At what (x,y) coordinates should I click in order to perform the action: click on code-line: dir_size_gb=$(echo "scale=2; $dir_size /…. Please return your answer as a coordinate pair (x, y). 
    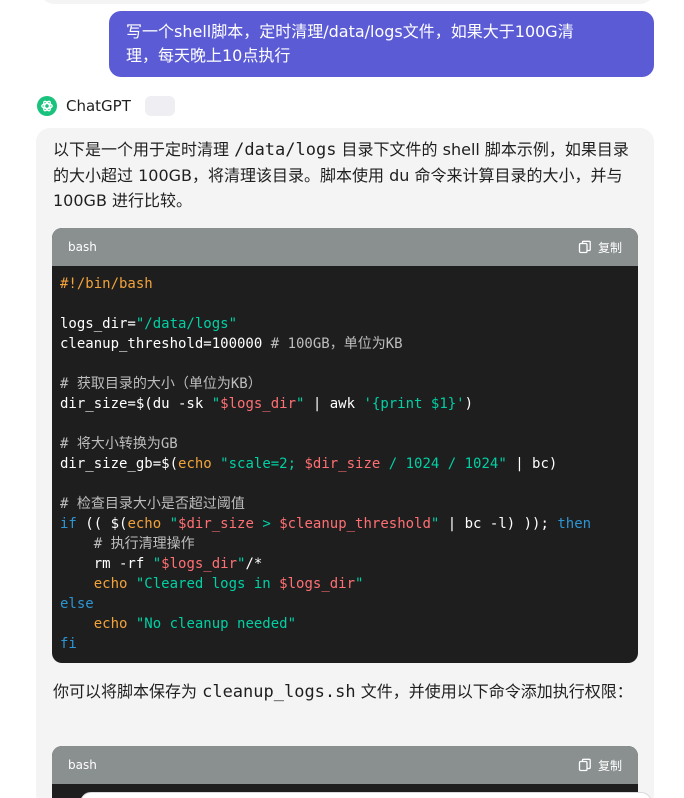
    Looking at the image, I should click on (349, 464).